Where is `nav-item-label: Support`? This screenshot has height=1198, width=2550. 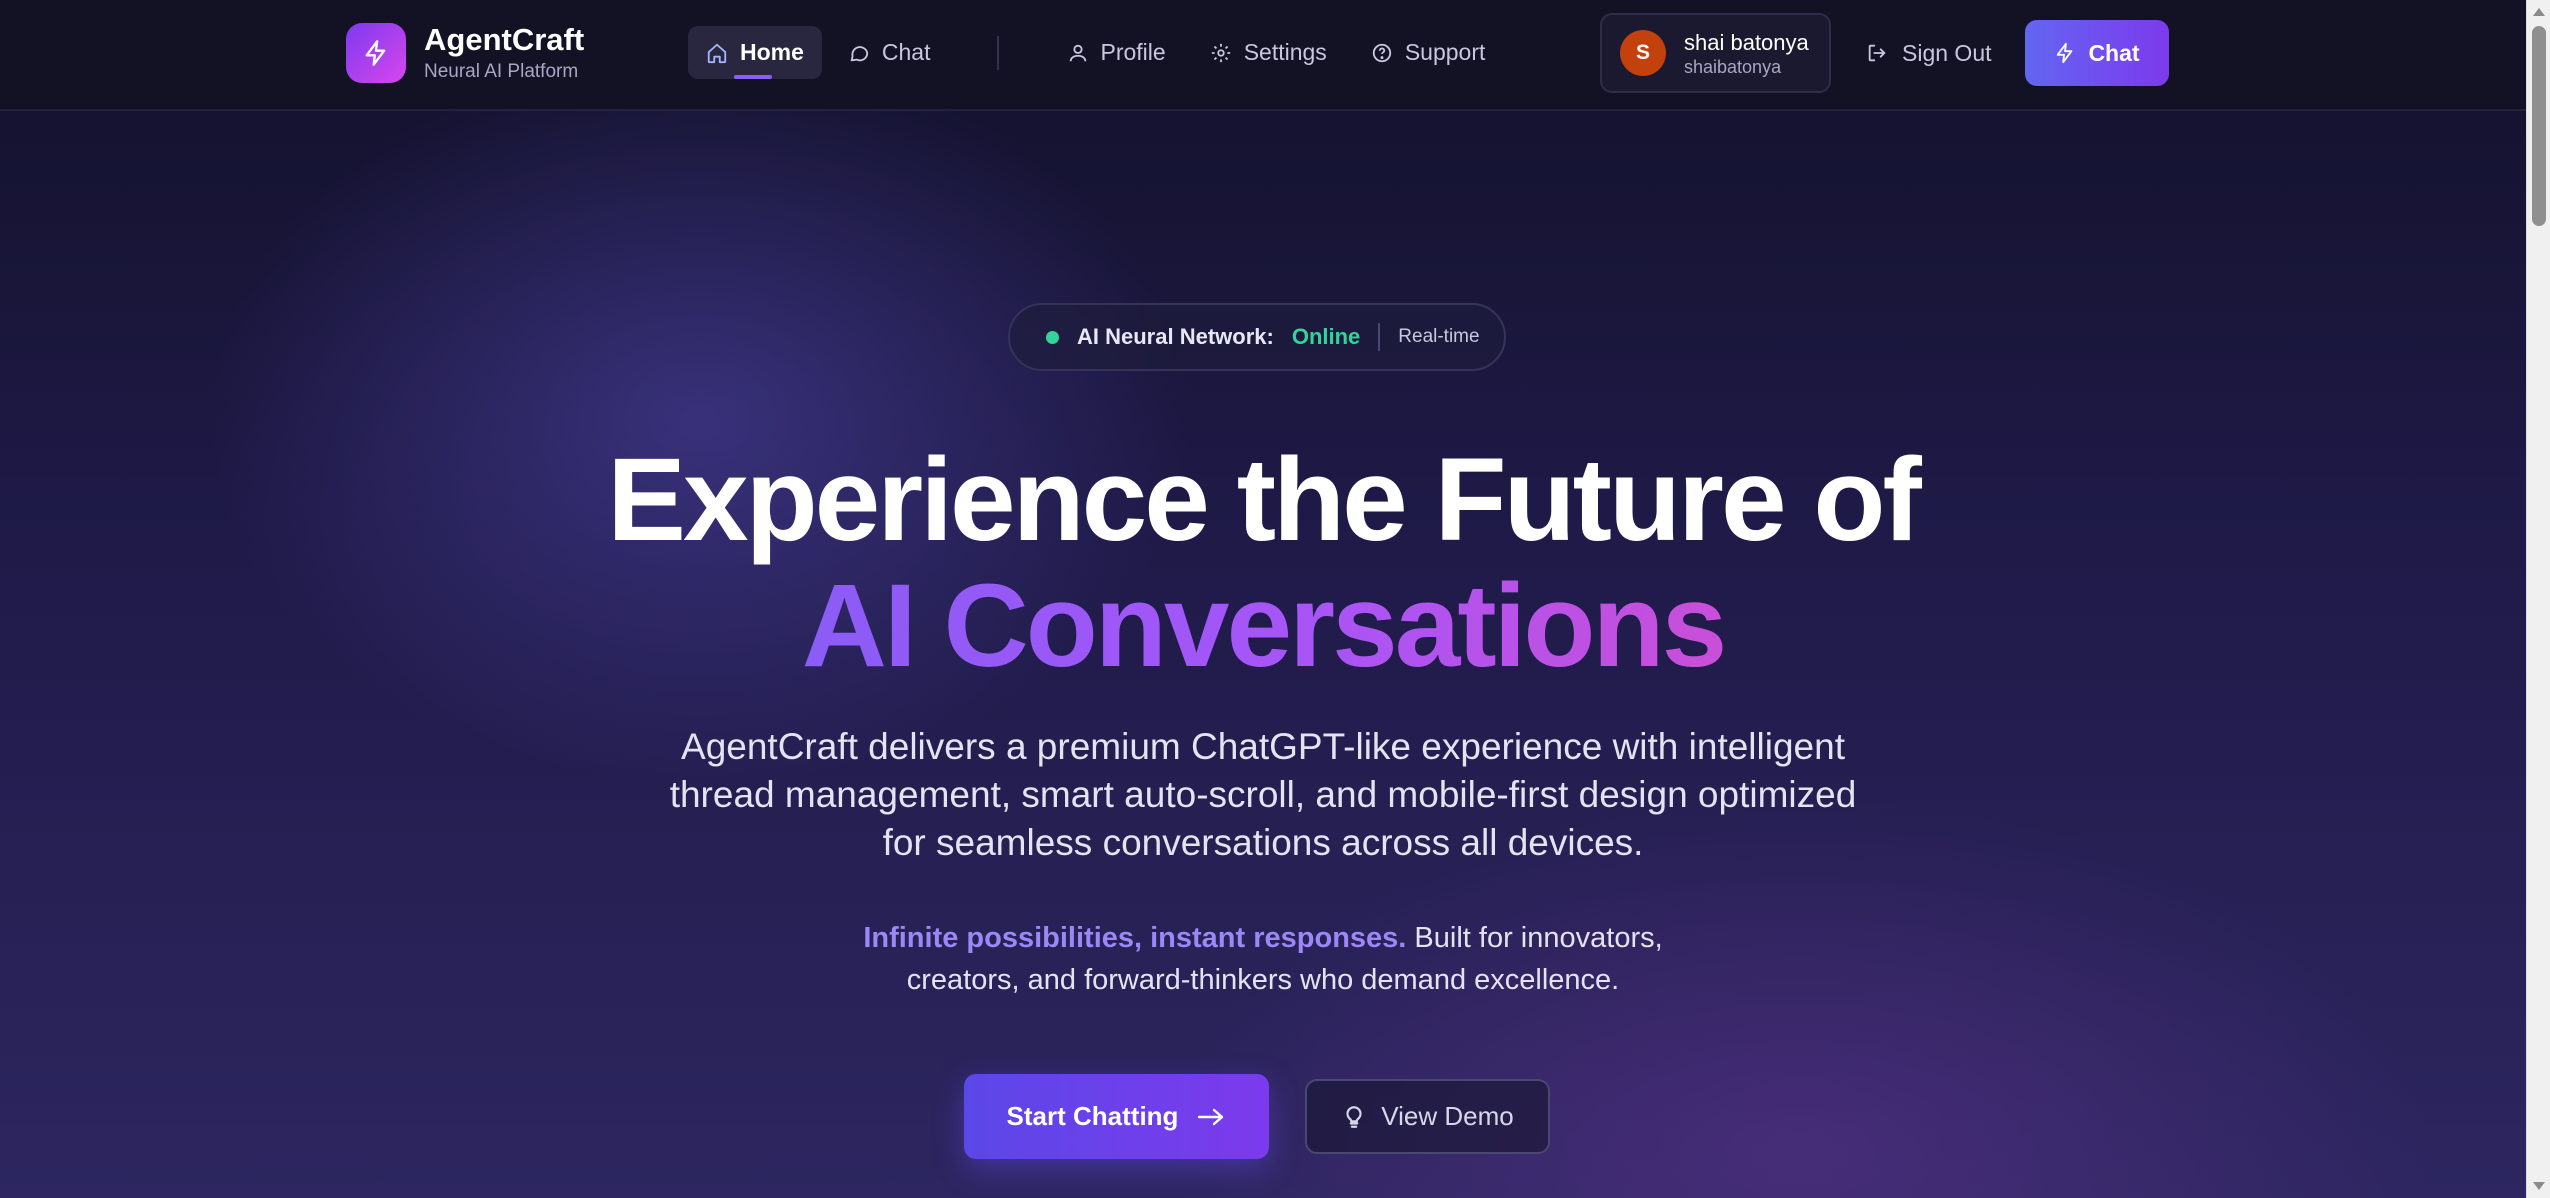
nav-item-label: Support is located at coordinates (1445, 52).